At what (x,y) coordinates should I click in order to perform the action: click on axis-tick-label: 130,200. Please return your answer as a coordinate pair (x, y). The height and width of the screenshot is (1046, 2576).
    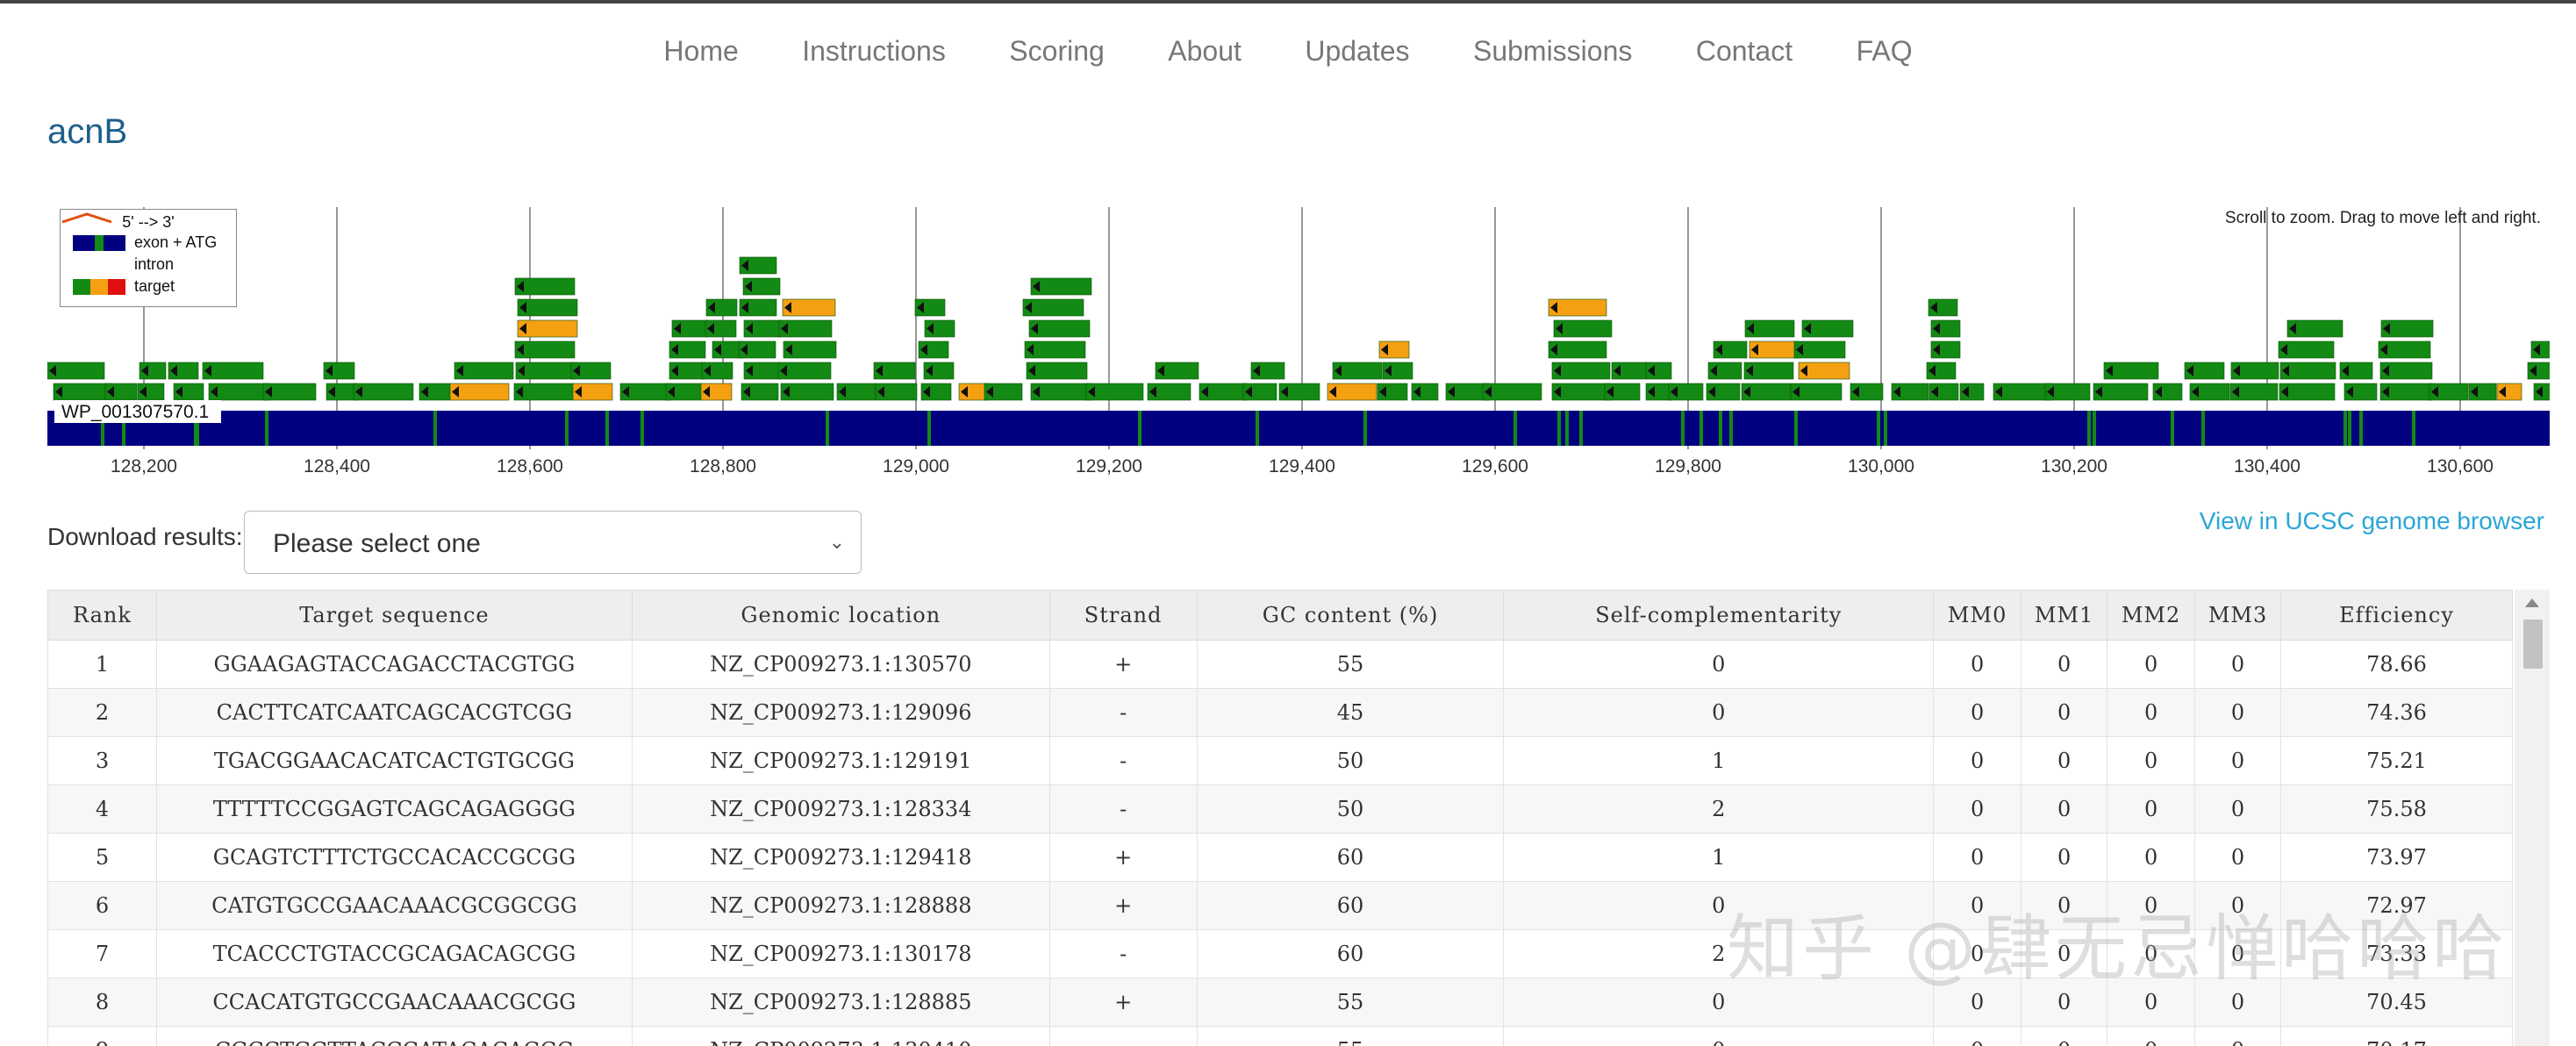
    Looking at the image, I should click on (2074, 467).